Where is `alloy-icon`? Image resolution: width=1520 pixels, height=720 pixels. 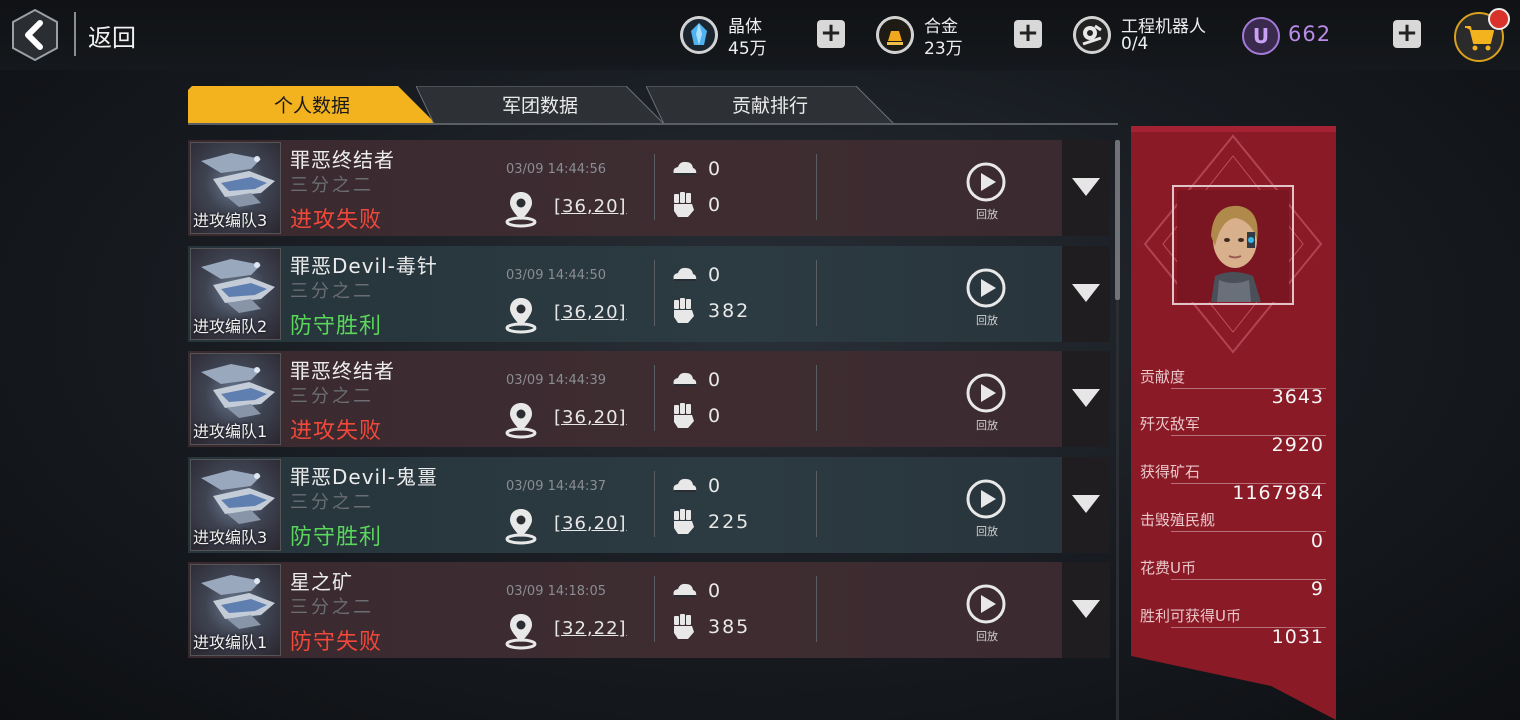 alloy-icon is located at coordinates (895, 35).